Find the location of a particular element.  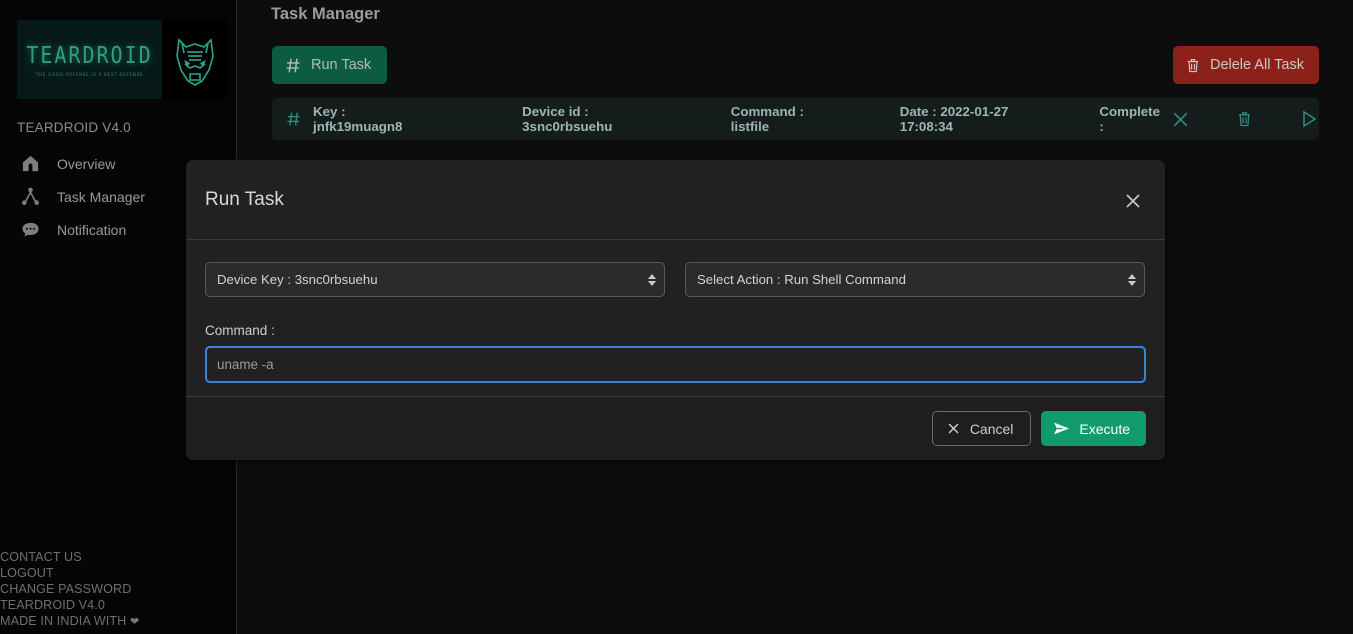

home-icon is located at coordinates (30, 163).